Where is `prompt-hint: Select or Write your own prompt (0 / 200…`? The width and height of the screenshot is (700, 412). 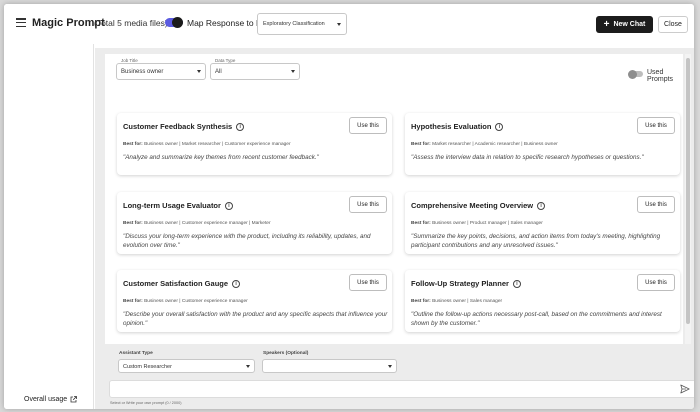
prompt-hint: Select or Write your own prompt (0 / 200… is located at coordinates (146, 403).